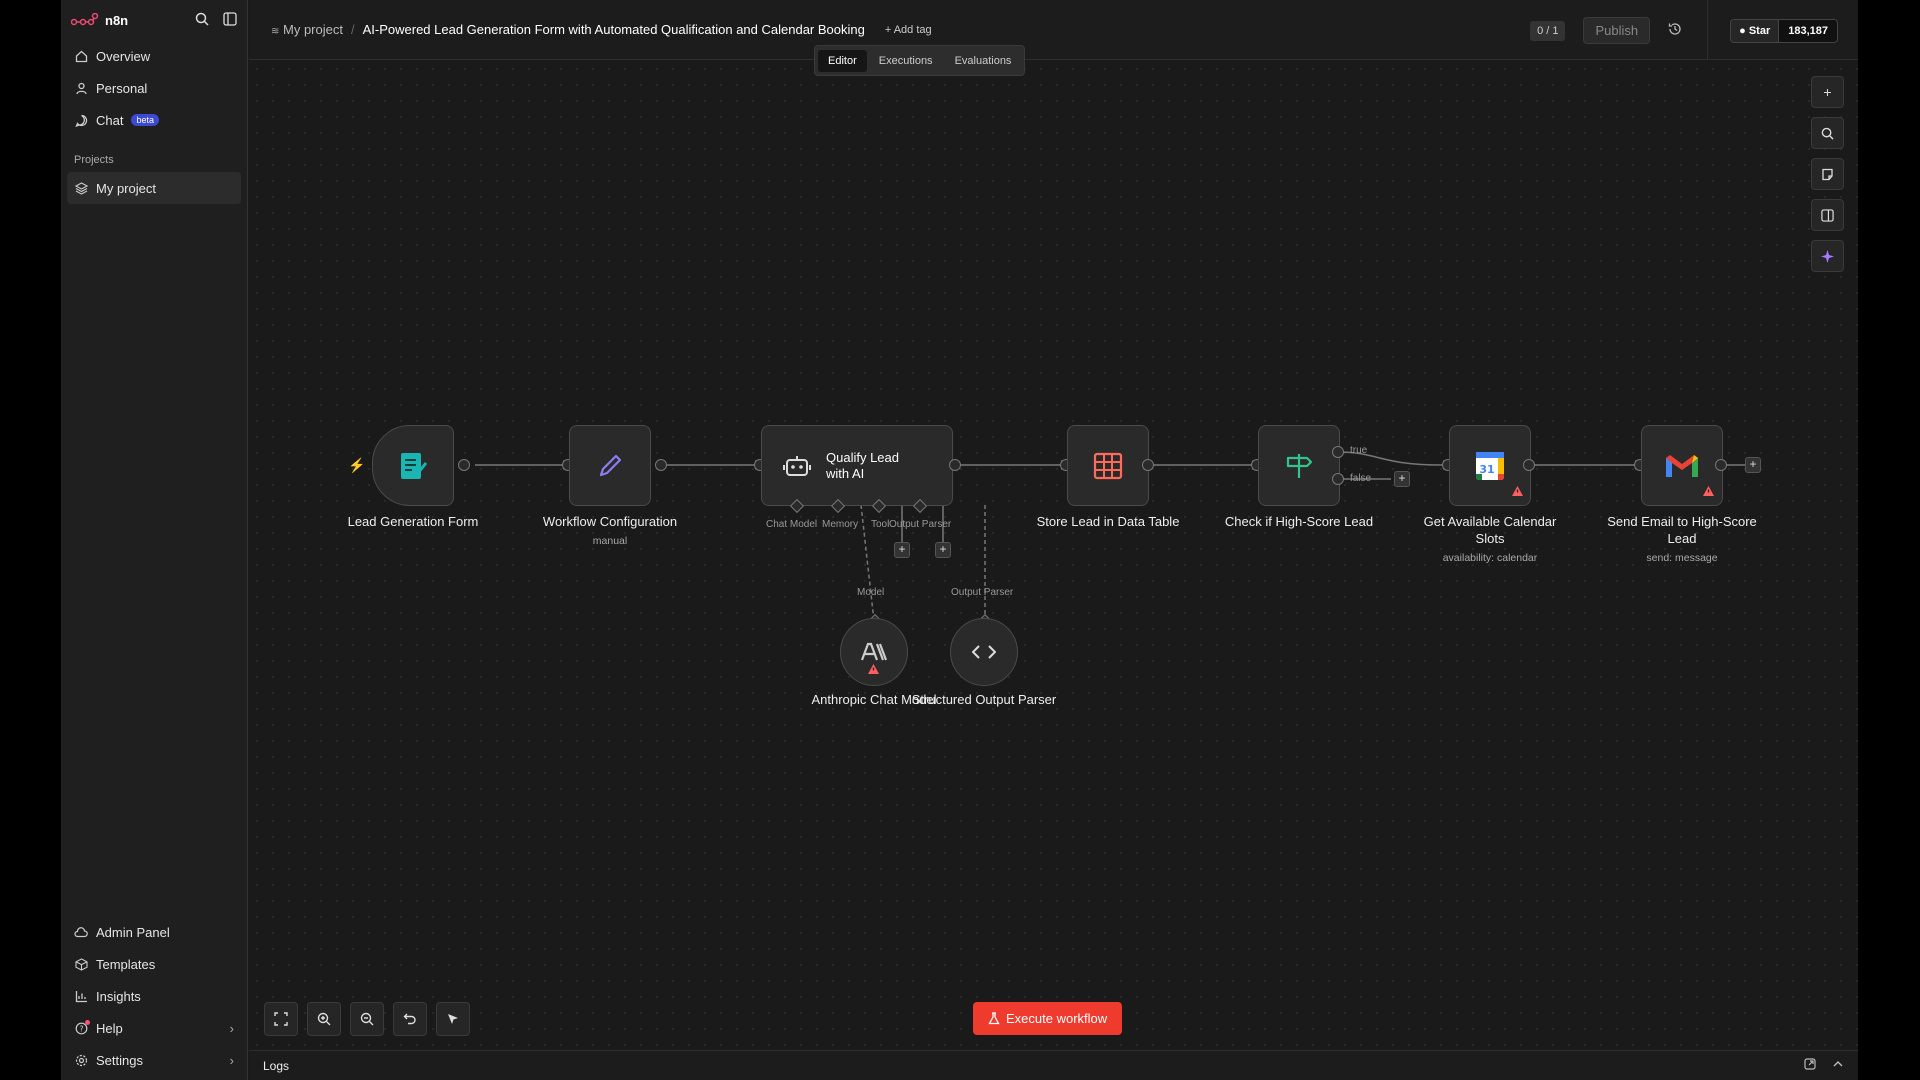 This screenshot has height=1080, width=1920. What do you see at coordinates (1810, 1065) in the screenshot?
I see `popout-icon` at bounding box center [1810, 1065].